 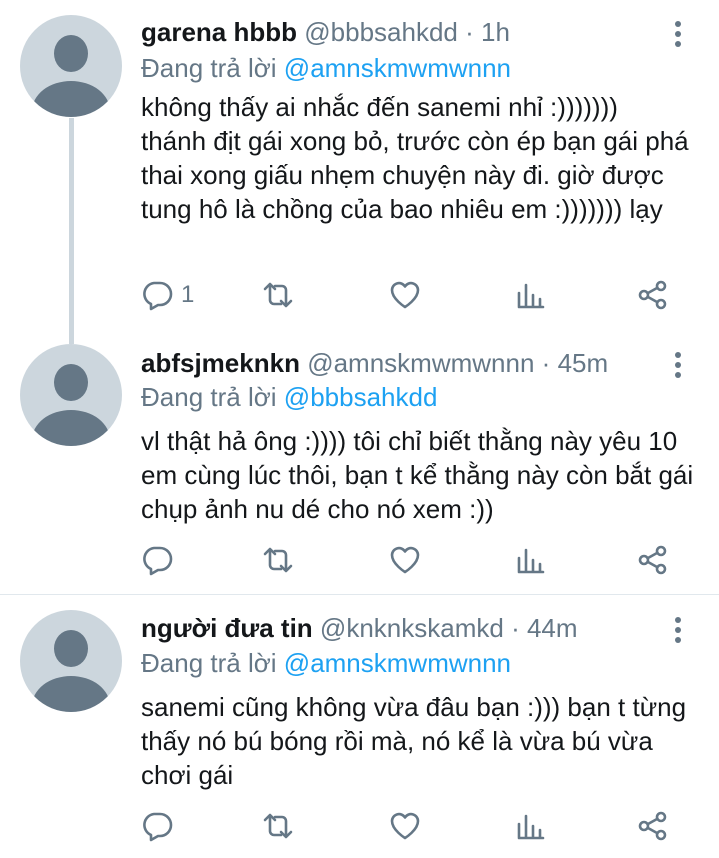 What do you see at coordinates (412, 628) in the screenshot?
I see `username: @knknkskamkd` at bounding box center [412, 628].